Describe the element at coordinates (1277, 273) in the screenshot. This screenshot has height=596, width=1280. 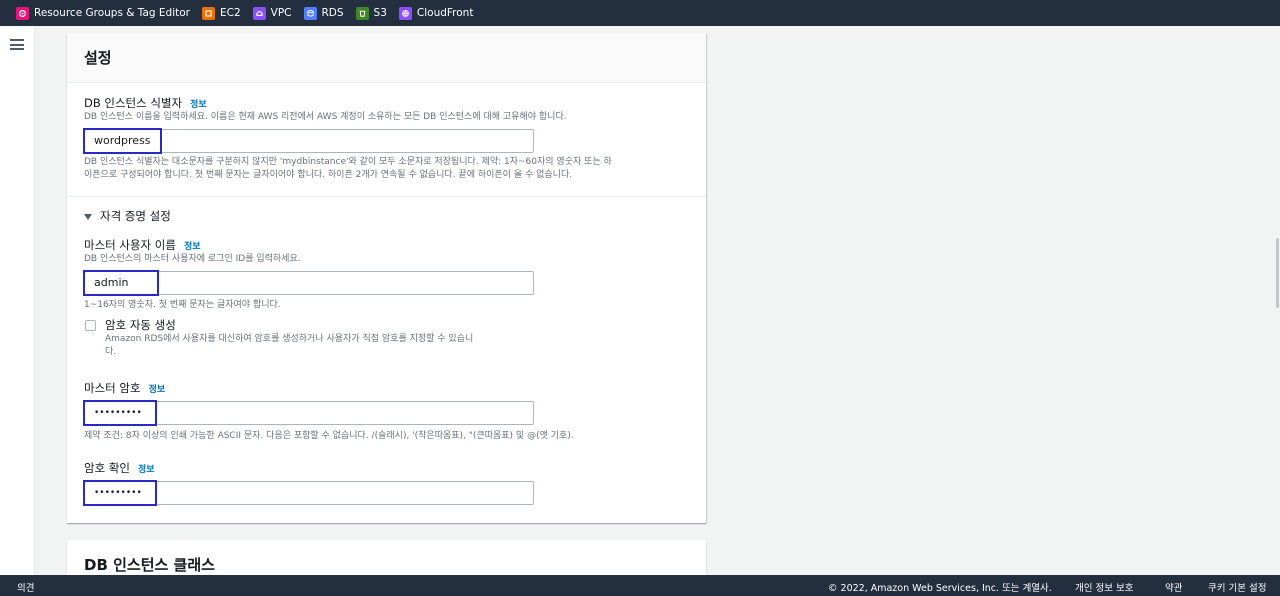
I see `scrollbar-thumb` at that location.